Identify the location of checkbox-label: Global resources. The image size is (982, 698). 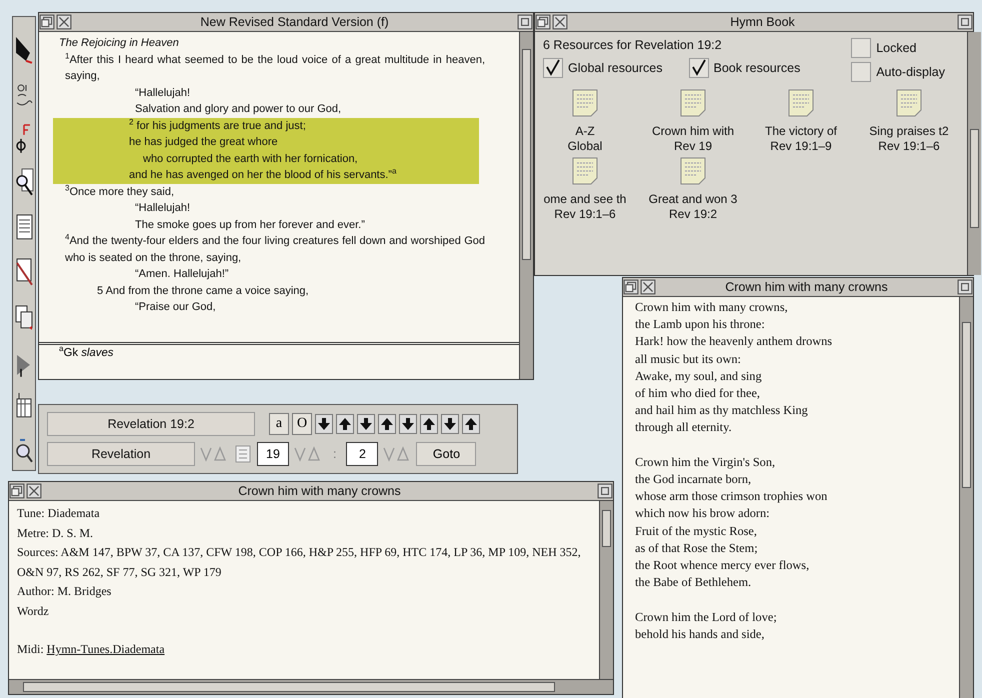
(615, 68).